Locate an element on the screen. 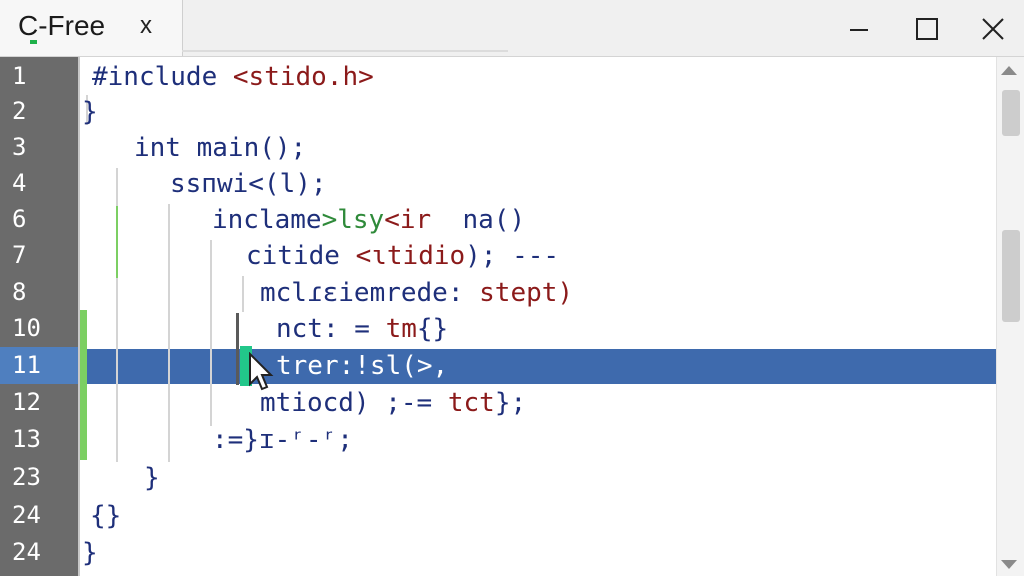 This screenshot has width=1024, height=576. gutter-row: 8 is located at coordinates (39, 292).